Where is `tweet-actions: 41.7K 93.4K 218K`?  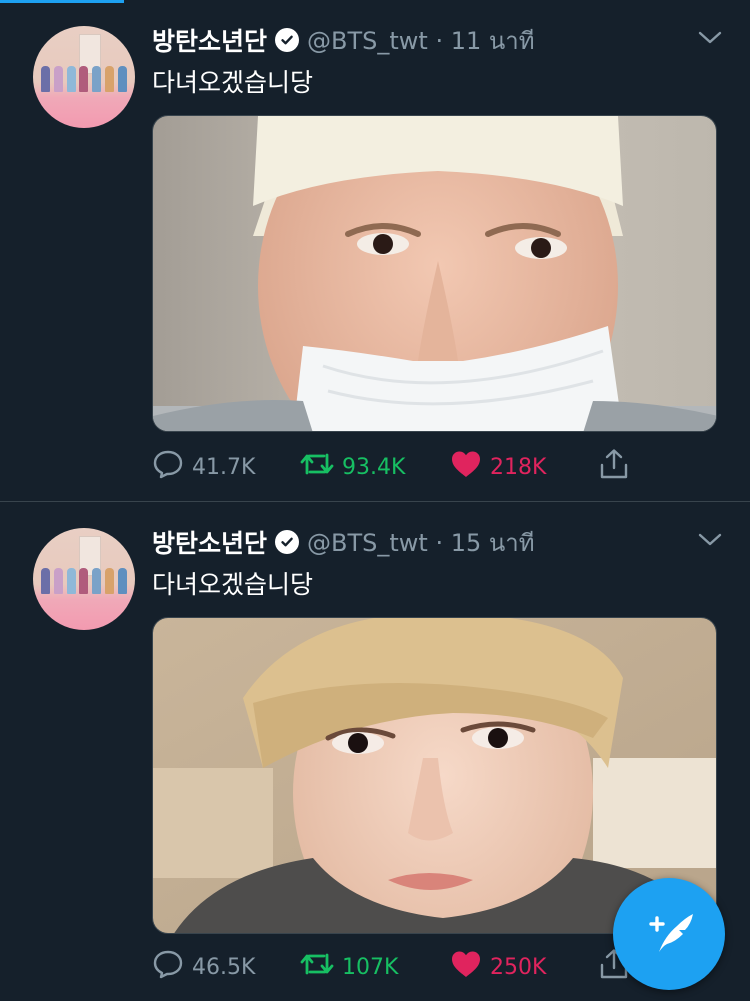 tweet-actions: 41.7K 93.4K 218K is located at coordinates (392, 466).